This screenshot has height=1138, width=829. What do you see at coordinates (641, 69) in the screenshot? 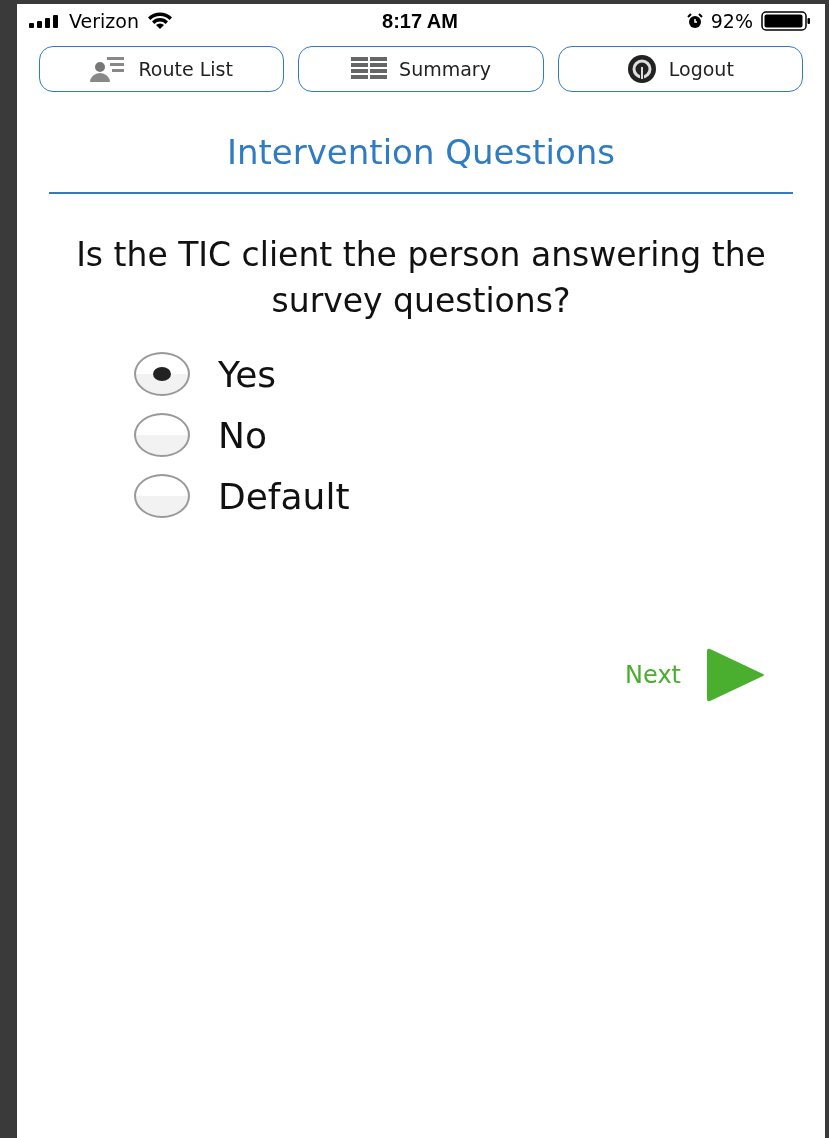
I see `power-icon` at bounding box center [641, 69].